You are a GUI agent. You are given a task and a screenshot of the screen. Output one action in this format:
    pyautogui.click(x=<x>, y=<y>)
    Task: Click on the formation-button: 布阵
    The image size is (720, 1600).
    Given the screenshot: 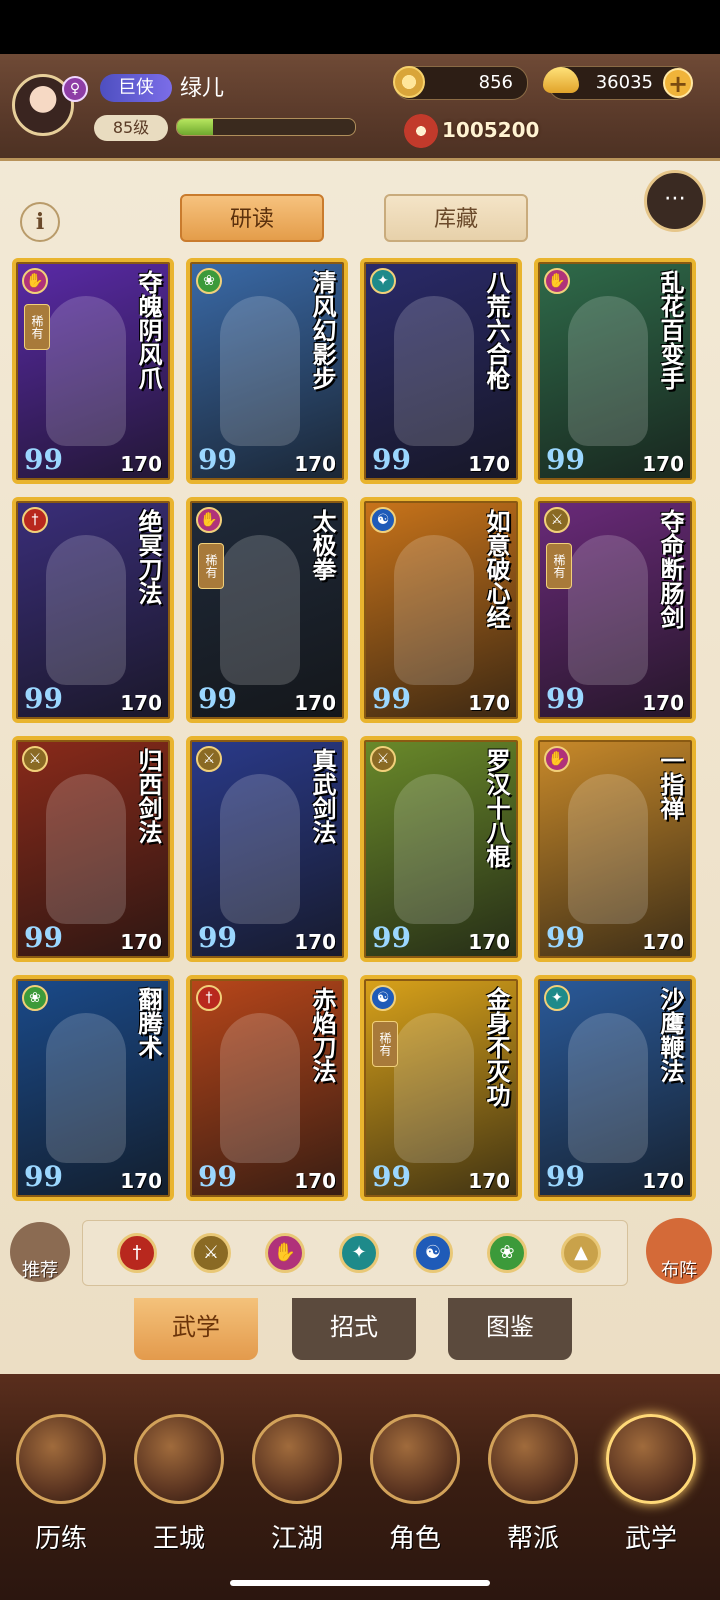 What is the action you would take?
    pyautogui.click(x=679, y=1251)
    